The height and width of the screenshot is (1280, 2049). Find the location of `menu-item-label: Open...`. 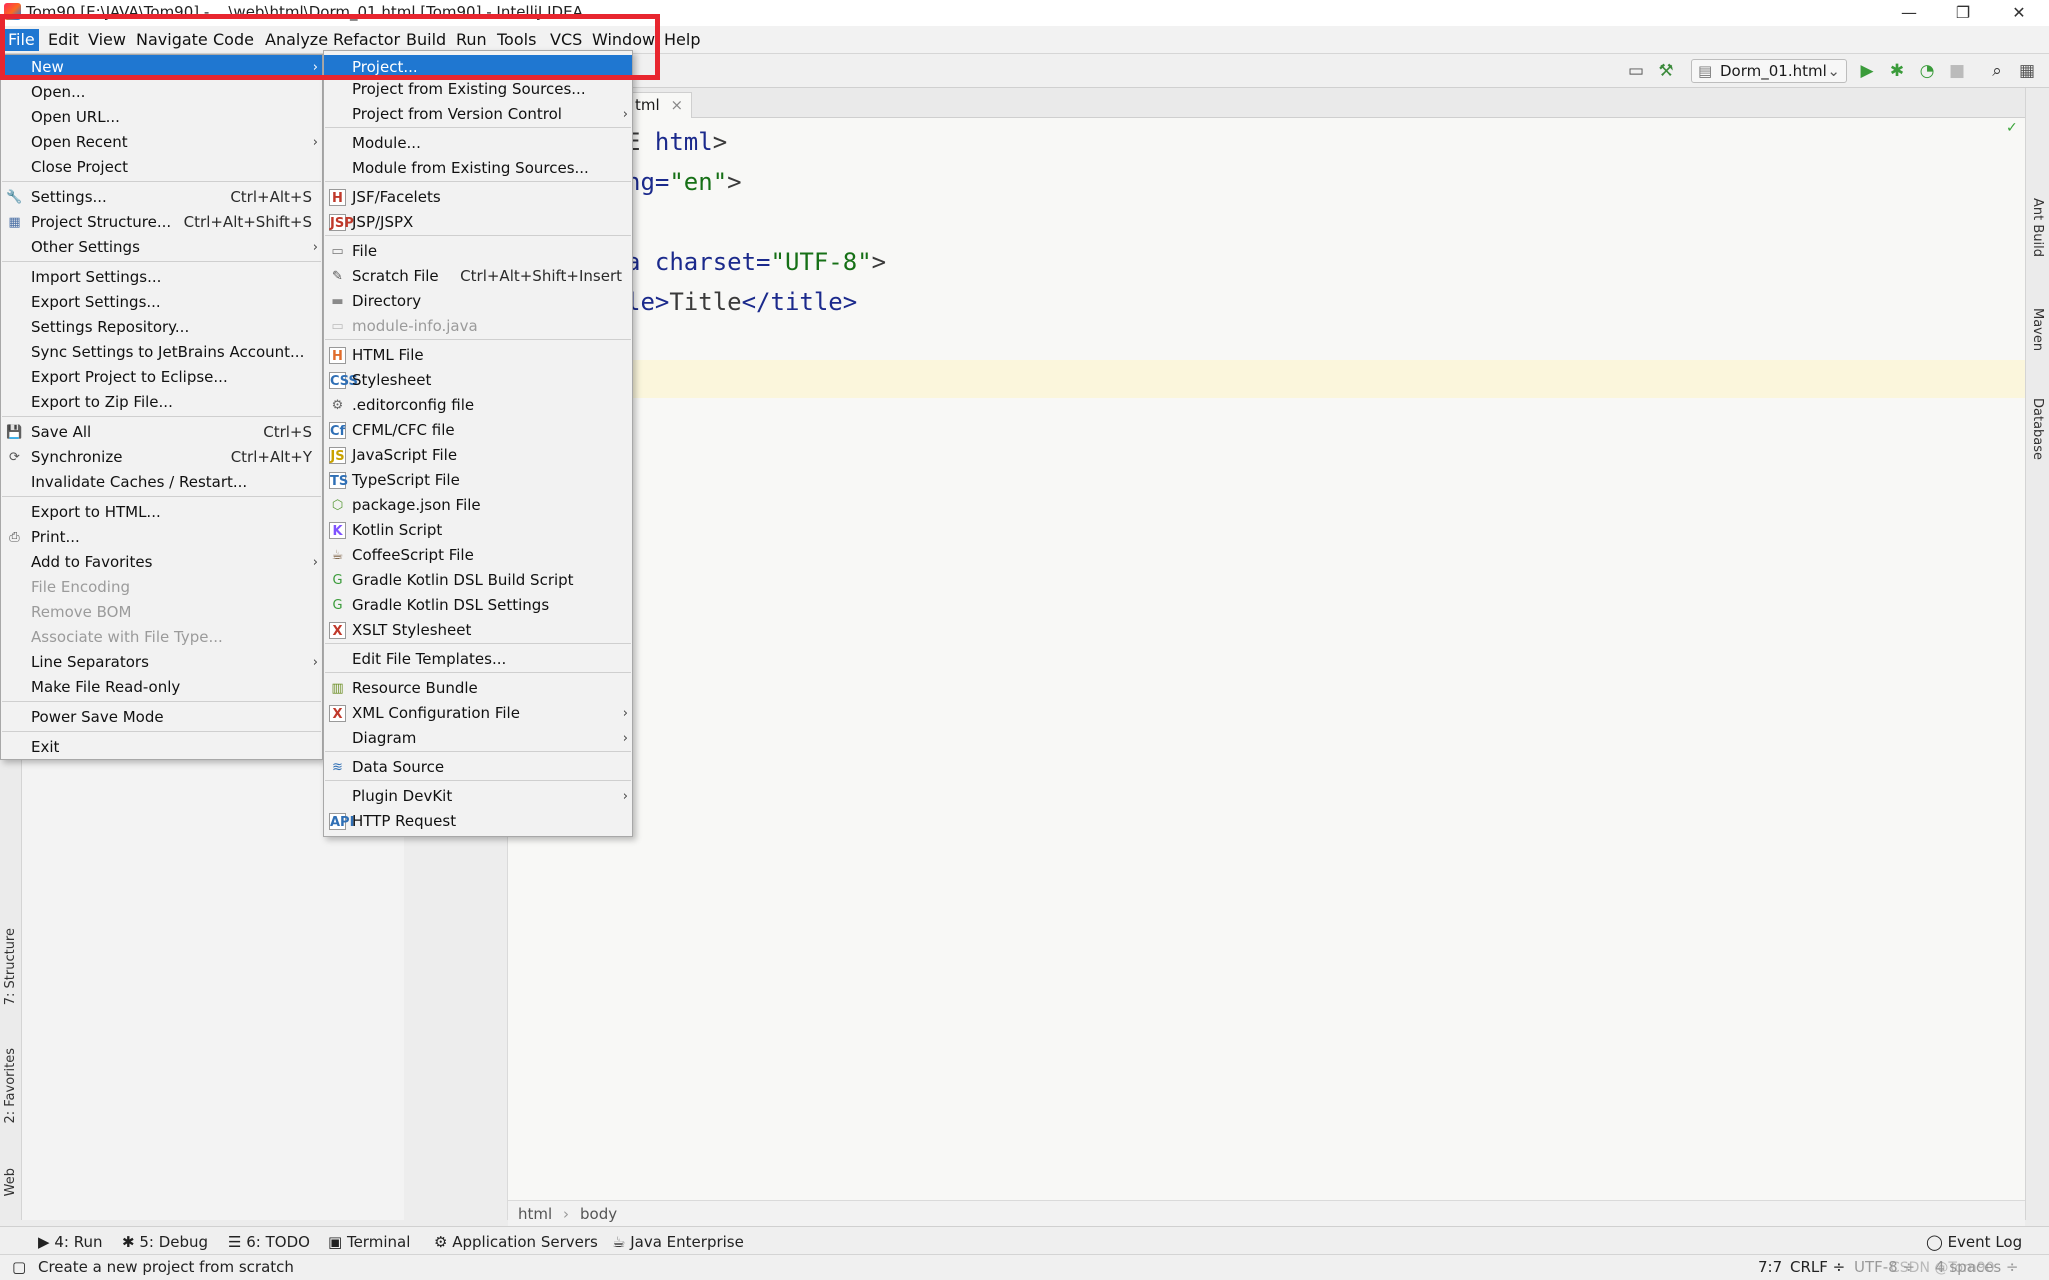

menu-item-label: Open... is located at coordinates (58, 92).